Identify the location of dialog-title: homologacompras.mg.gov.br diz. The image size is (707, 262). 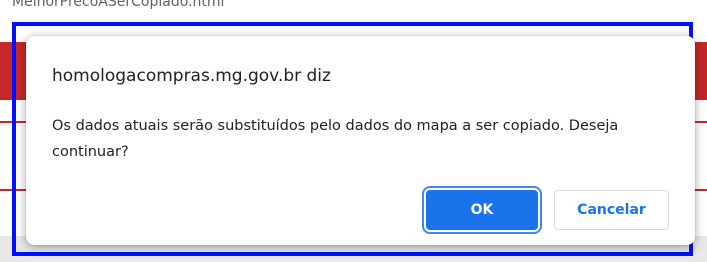
(191, 76).